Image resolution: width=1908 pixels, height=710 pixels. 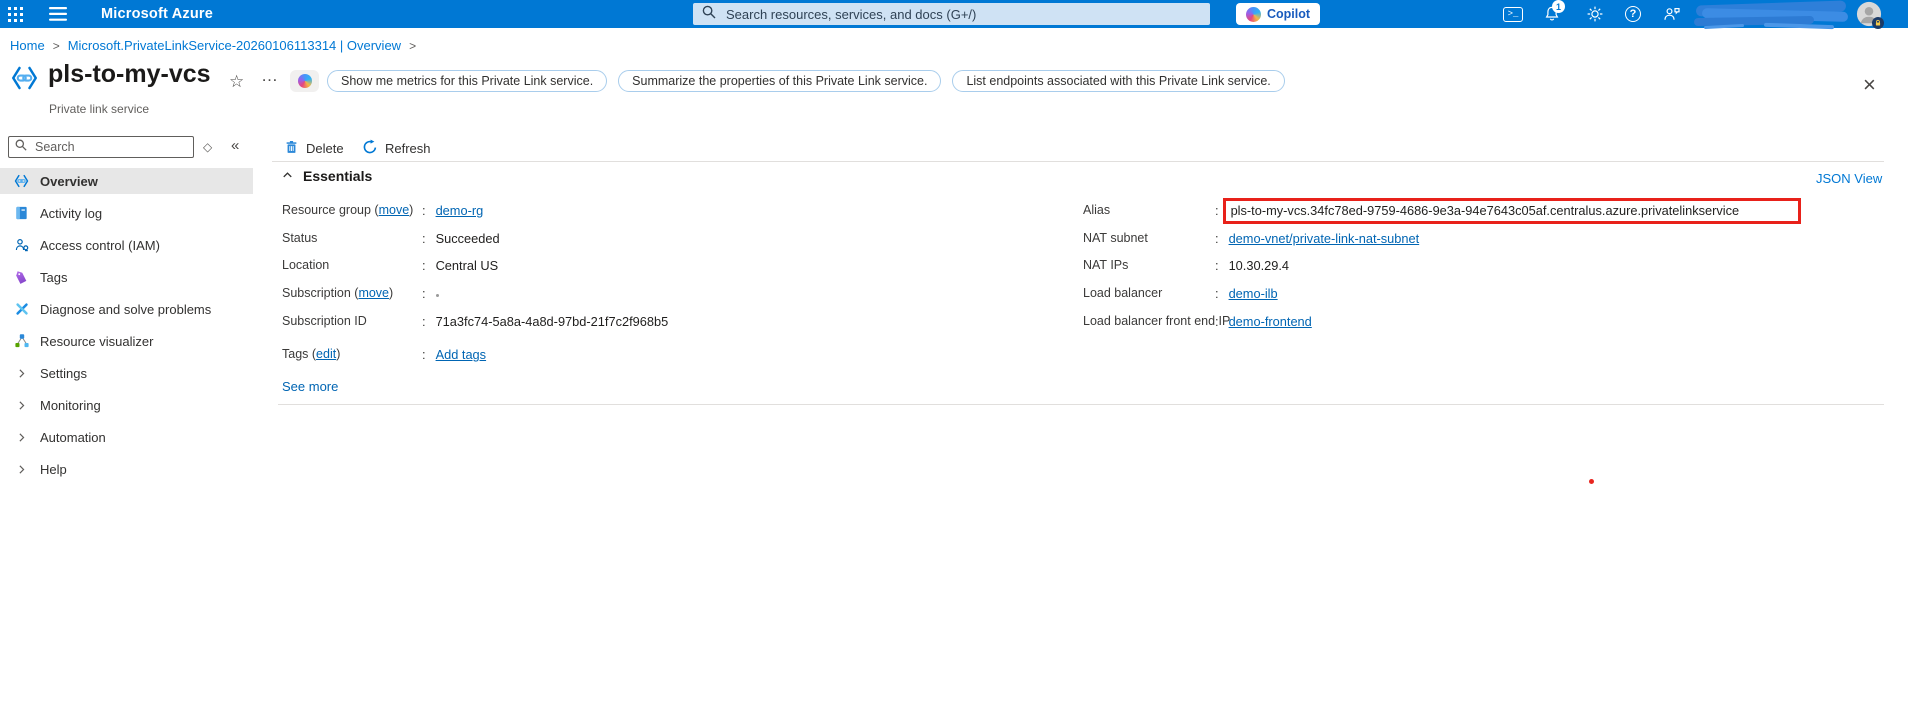 What do you see at coordinates (287, 176) in the screenshot?
I see `chevron-up-icon` at bounding box center [287, 176].